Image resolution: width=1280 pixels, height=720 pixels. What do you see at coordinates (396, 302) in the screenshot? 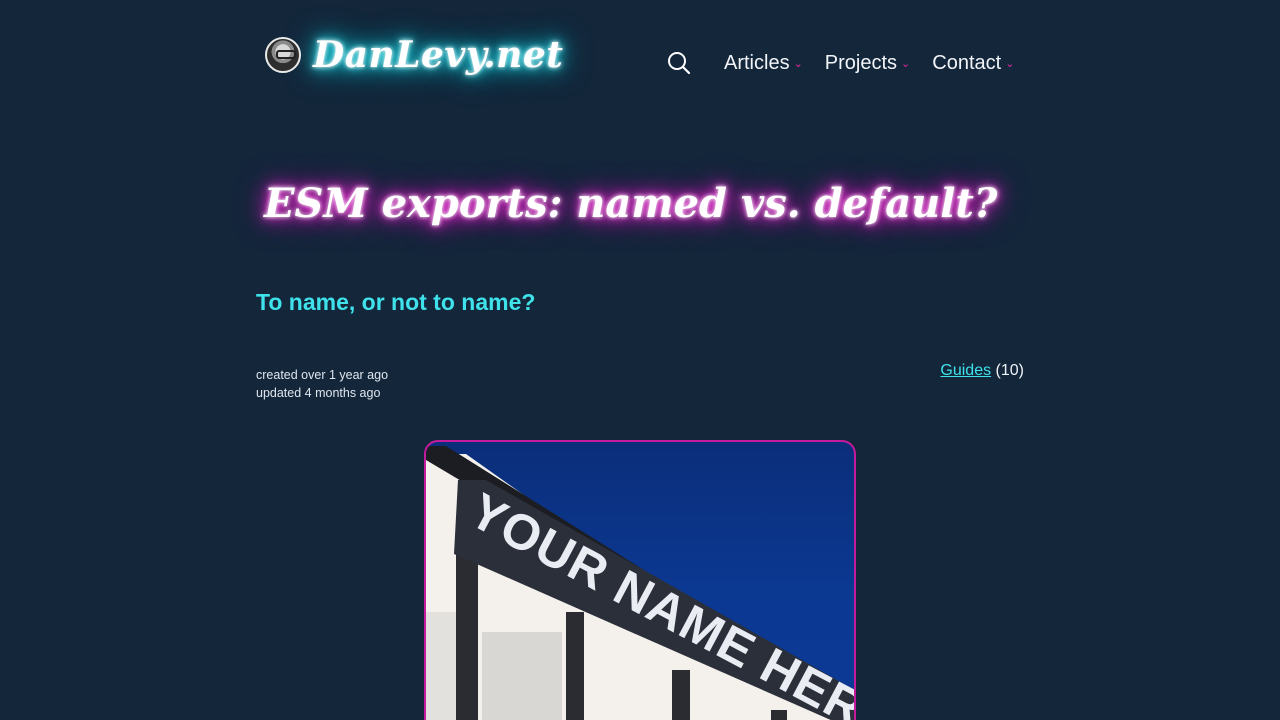
I see `page-subtitle: To name, or not to name?` at bounding box center [396, 302].